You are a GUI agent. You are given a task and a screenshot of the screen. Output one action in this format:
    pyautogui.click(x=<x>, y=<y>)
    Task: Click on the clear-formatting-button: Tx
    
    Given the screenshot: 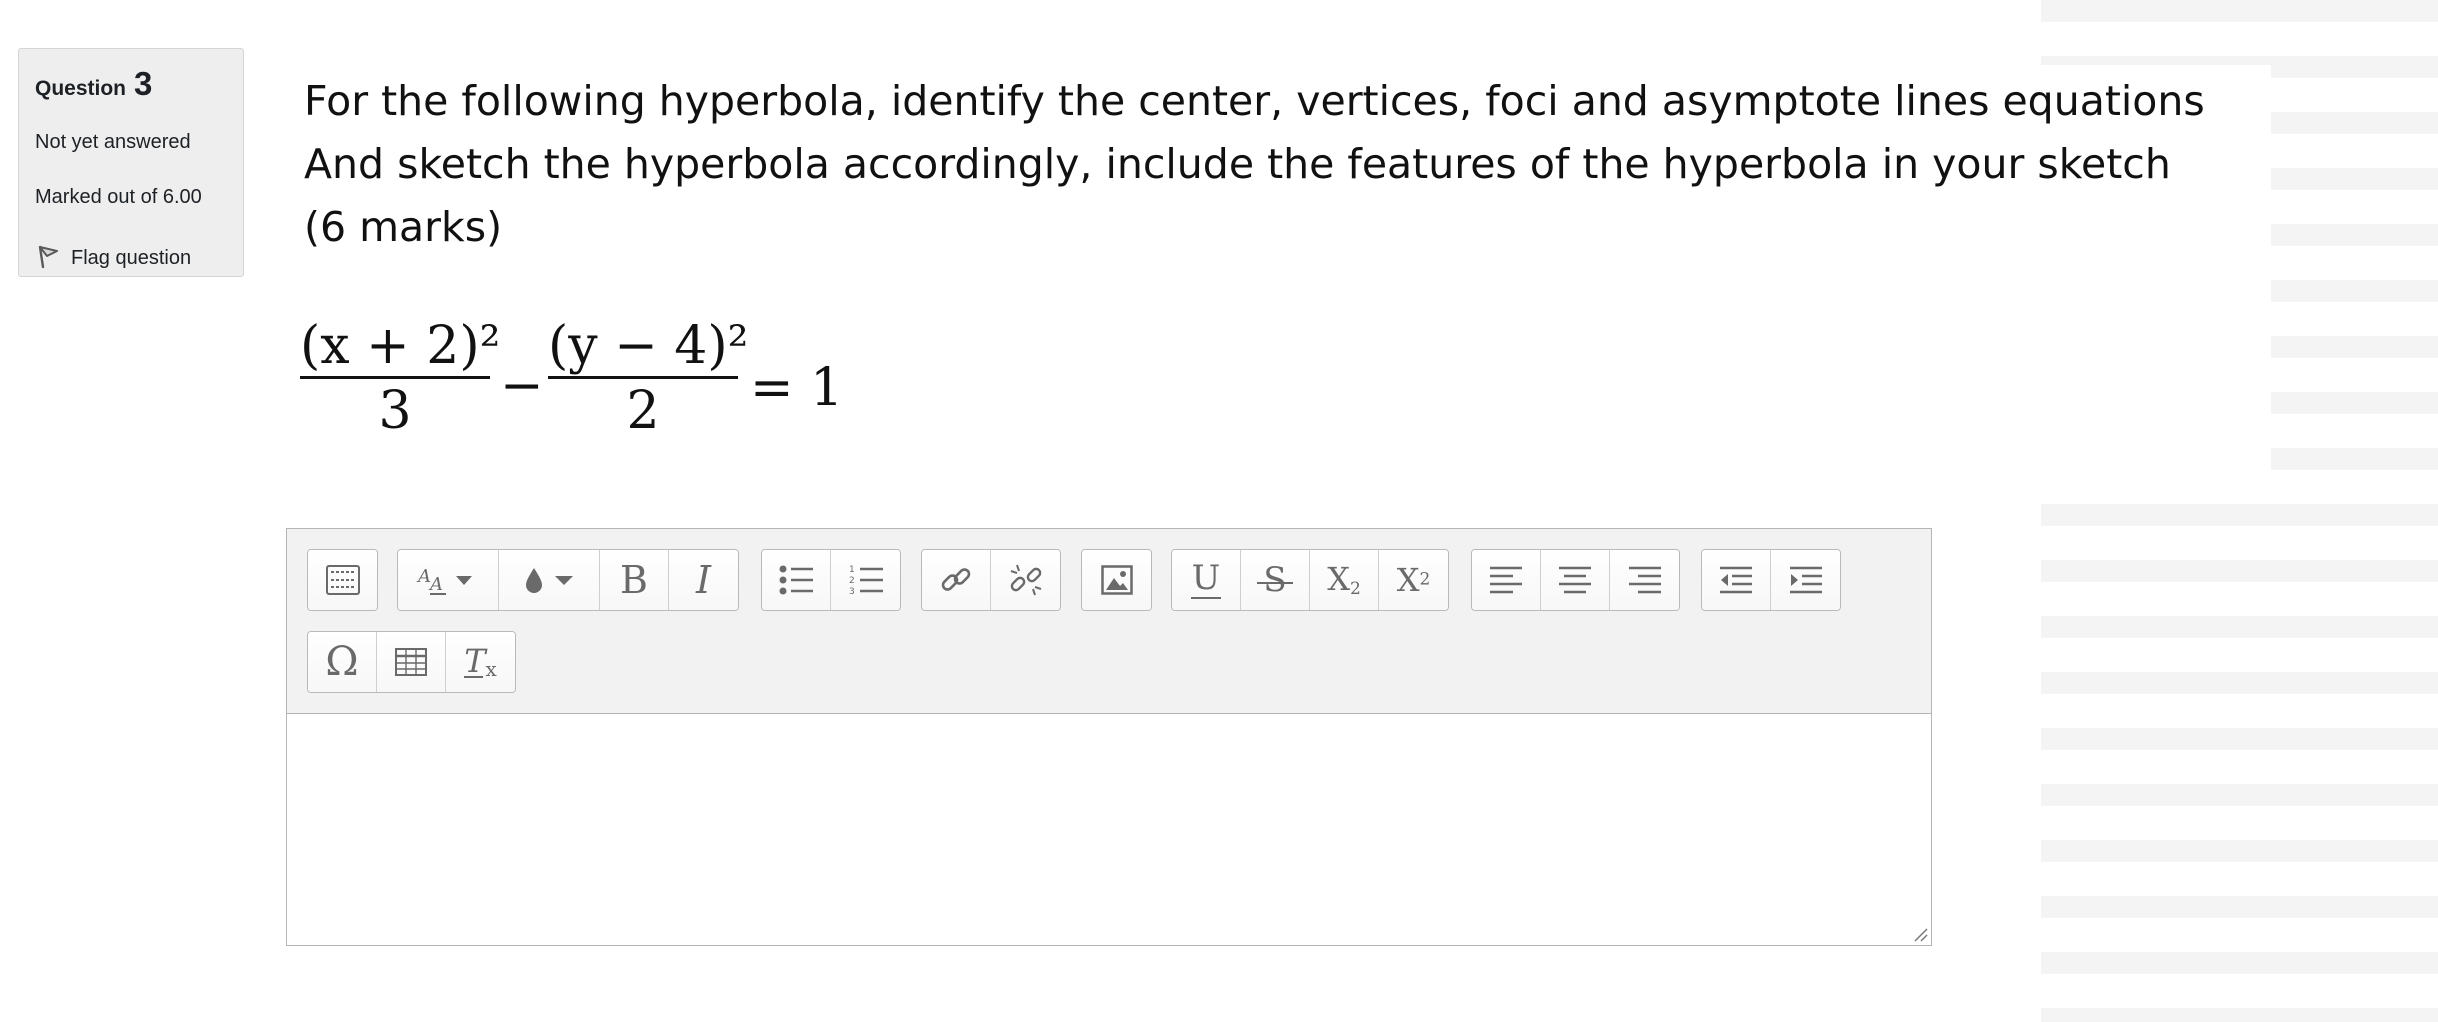 What is the action you would take?
    pyautogui.click(x=480, y=662)
    